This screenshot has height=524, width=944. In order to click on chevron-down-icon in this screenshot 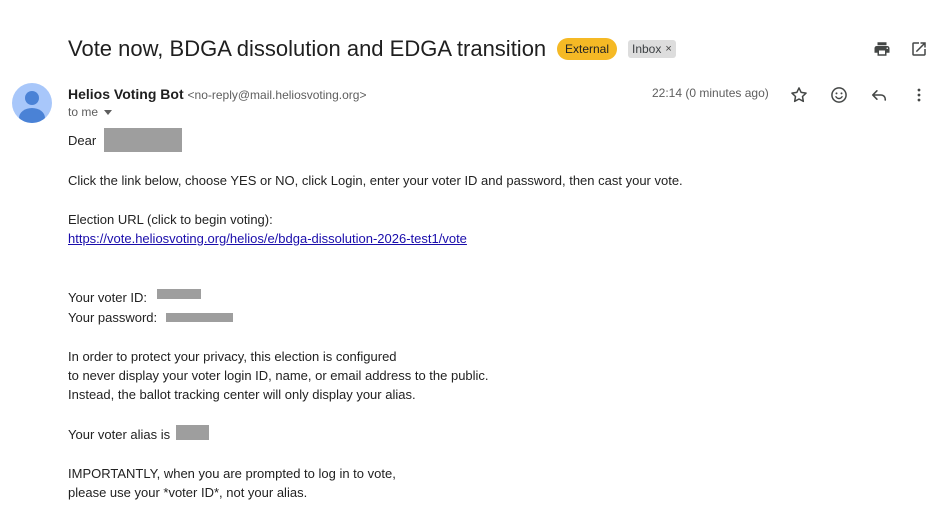, I will do `click(108, 112)`.